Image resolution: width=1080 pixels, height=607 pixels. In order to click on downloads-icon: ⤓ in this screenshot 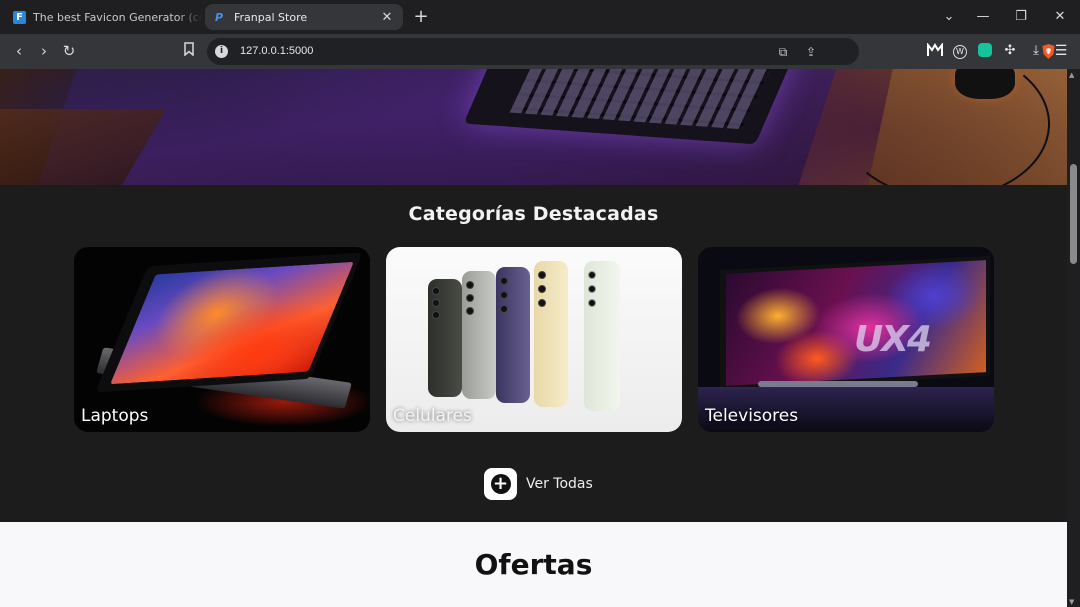, I will do `click(1036, 51)`.